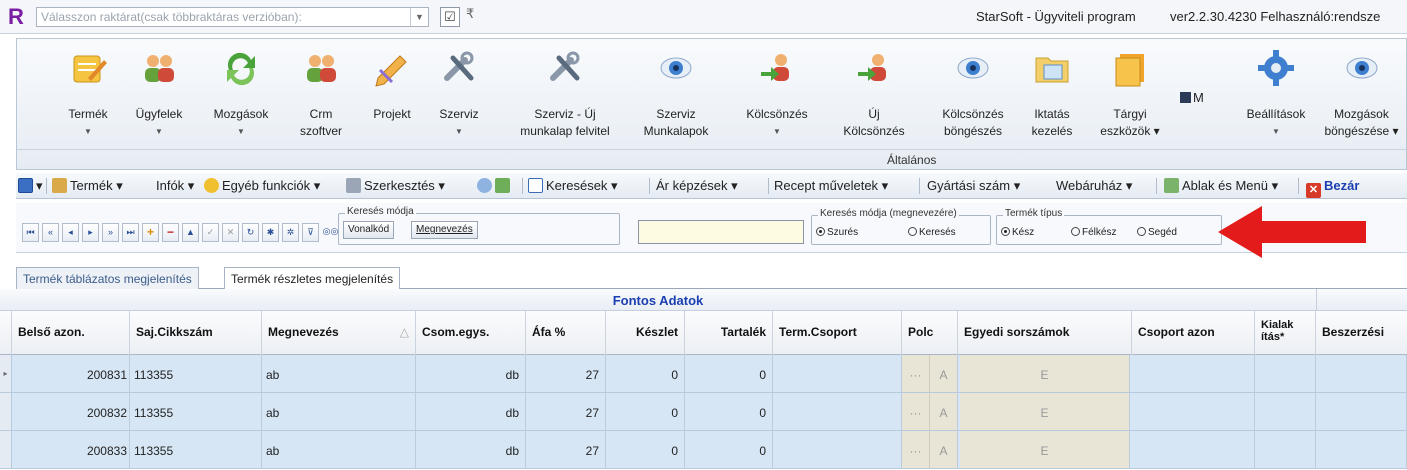 Image resolution: width=1407 pixels, height=470 pixels. Describe the element at coordinates (837, 333) in the screenshot. I see `col-header-term-csoport: Term.Csoport` at that location.